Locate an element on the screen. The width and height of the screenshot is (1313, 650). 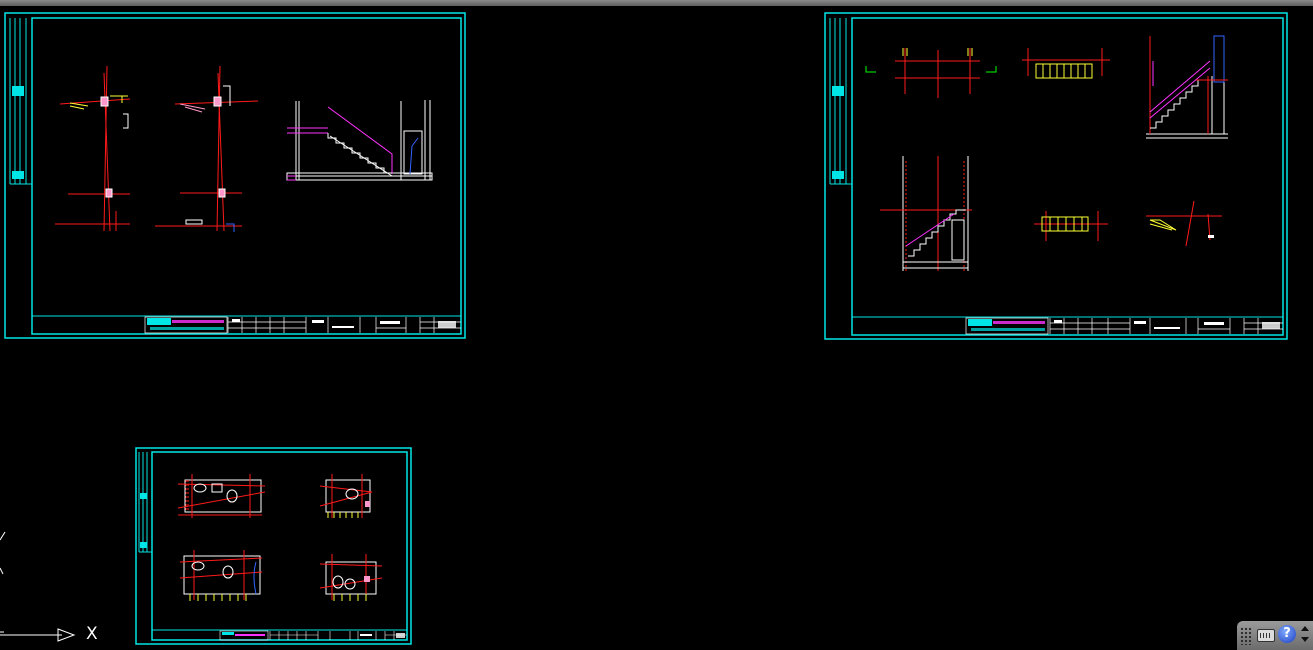
sheet-1-detail-b is located at coordinates (207, 148).